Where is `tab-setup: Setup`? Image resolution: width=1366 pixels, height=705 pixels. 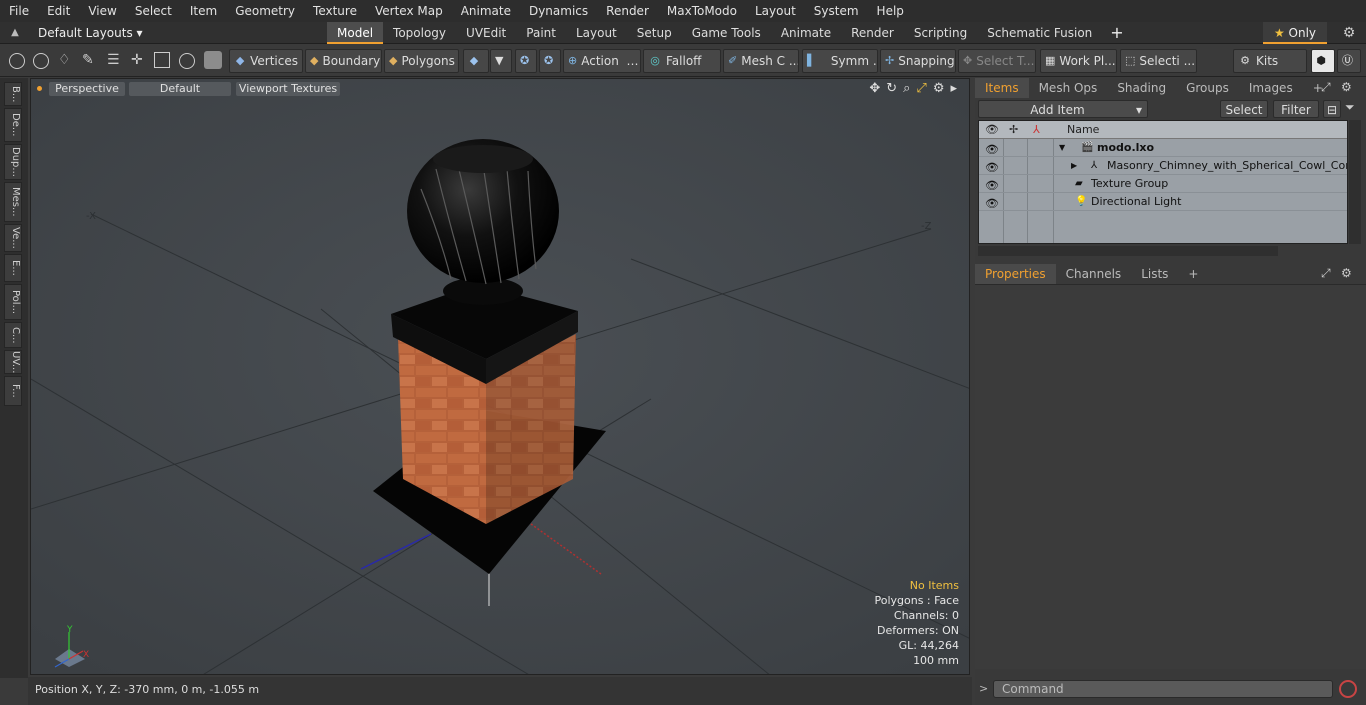
tab-setup: Setup is located at coordinates (654, 33).